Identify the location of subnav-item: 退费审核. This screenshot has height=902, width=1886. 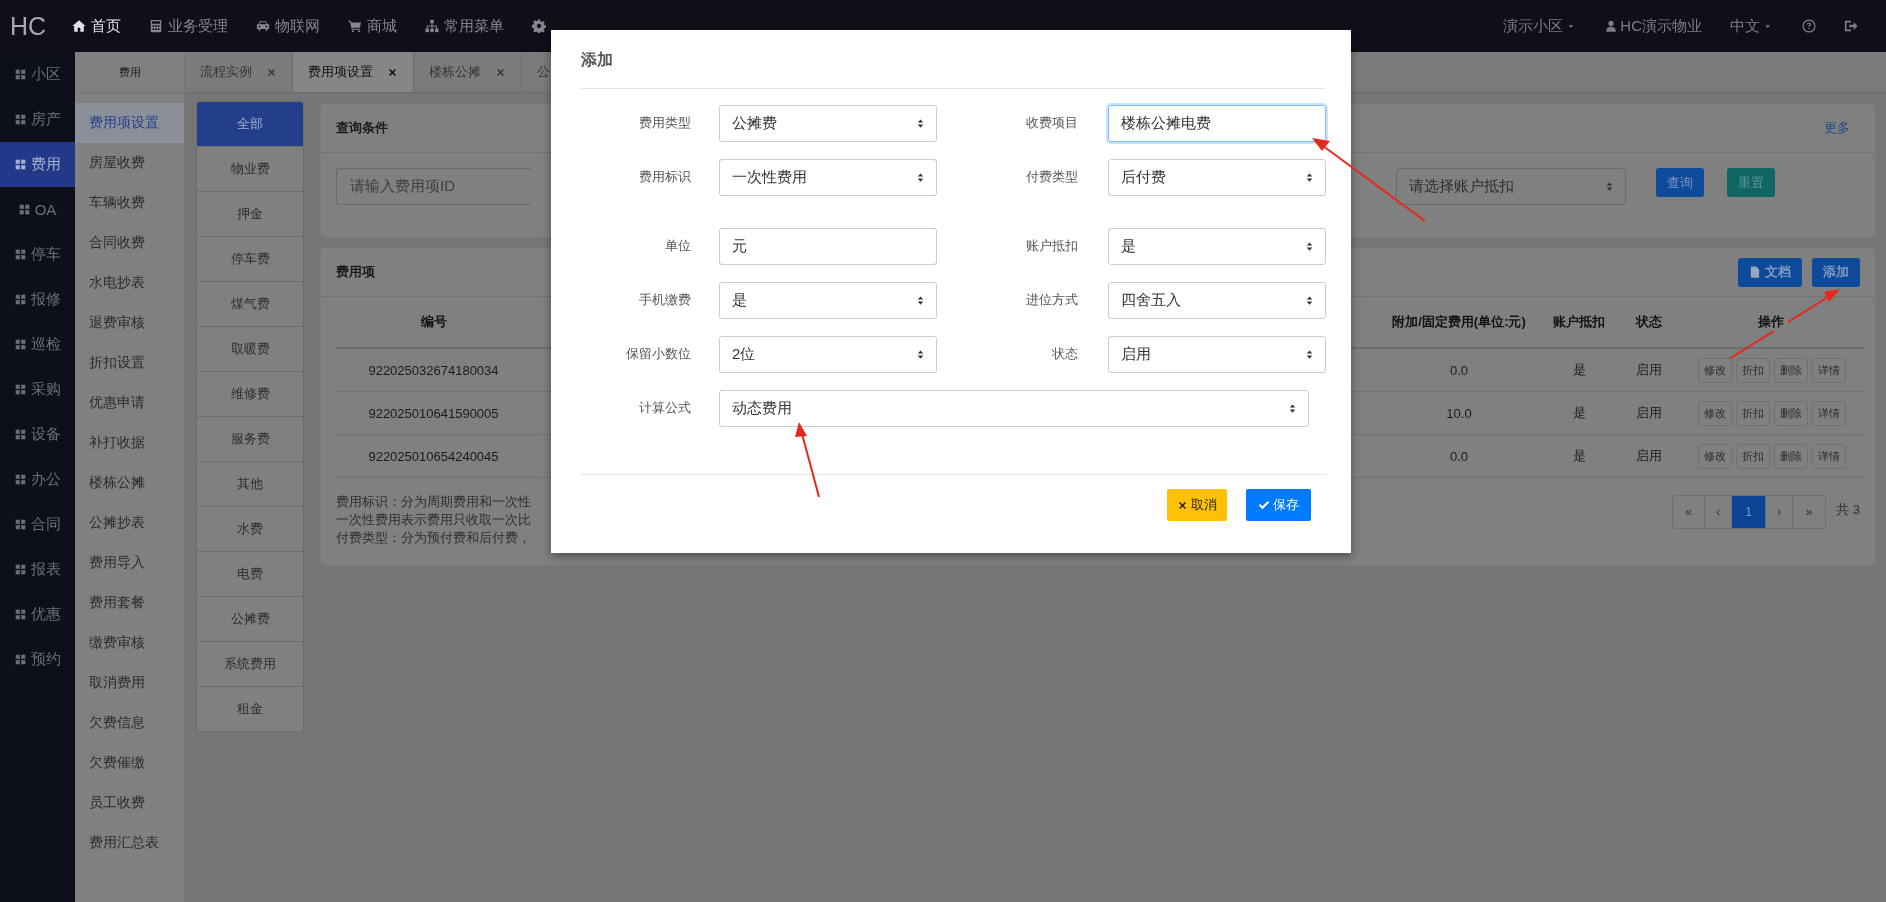
(129, 323).